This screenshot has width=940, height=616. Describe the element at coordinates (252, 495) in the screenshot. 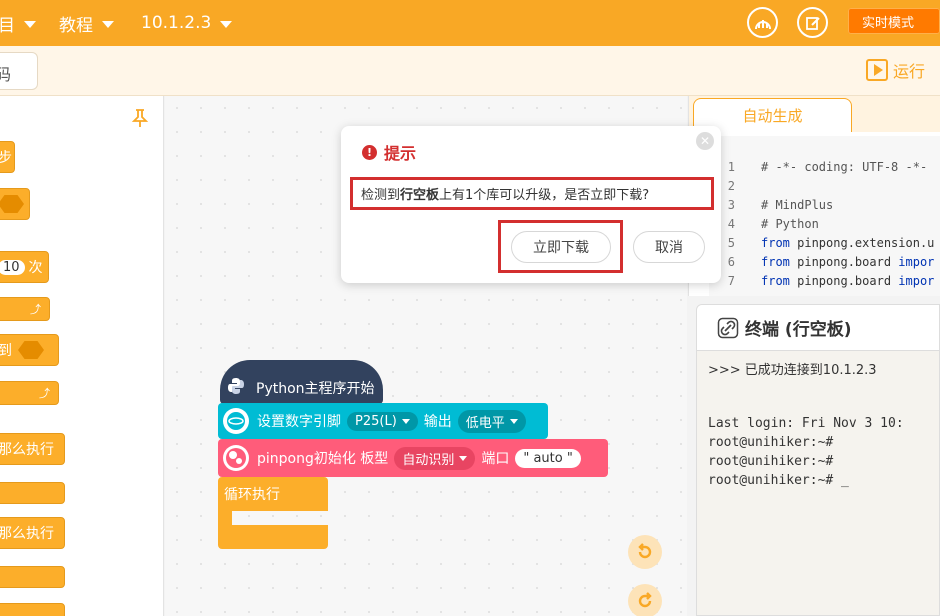

I see `loop-block-label: 循环执行` at that location.